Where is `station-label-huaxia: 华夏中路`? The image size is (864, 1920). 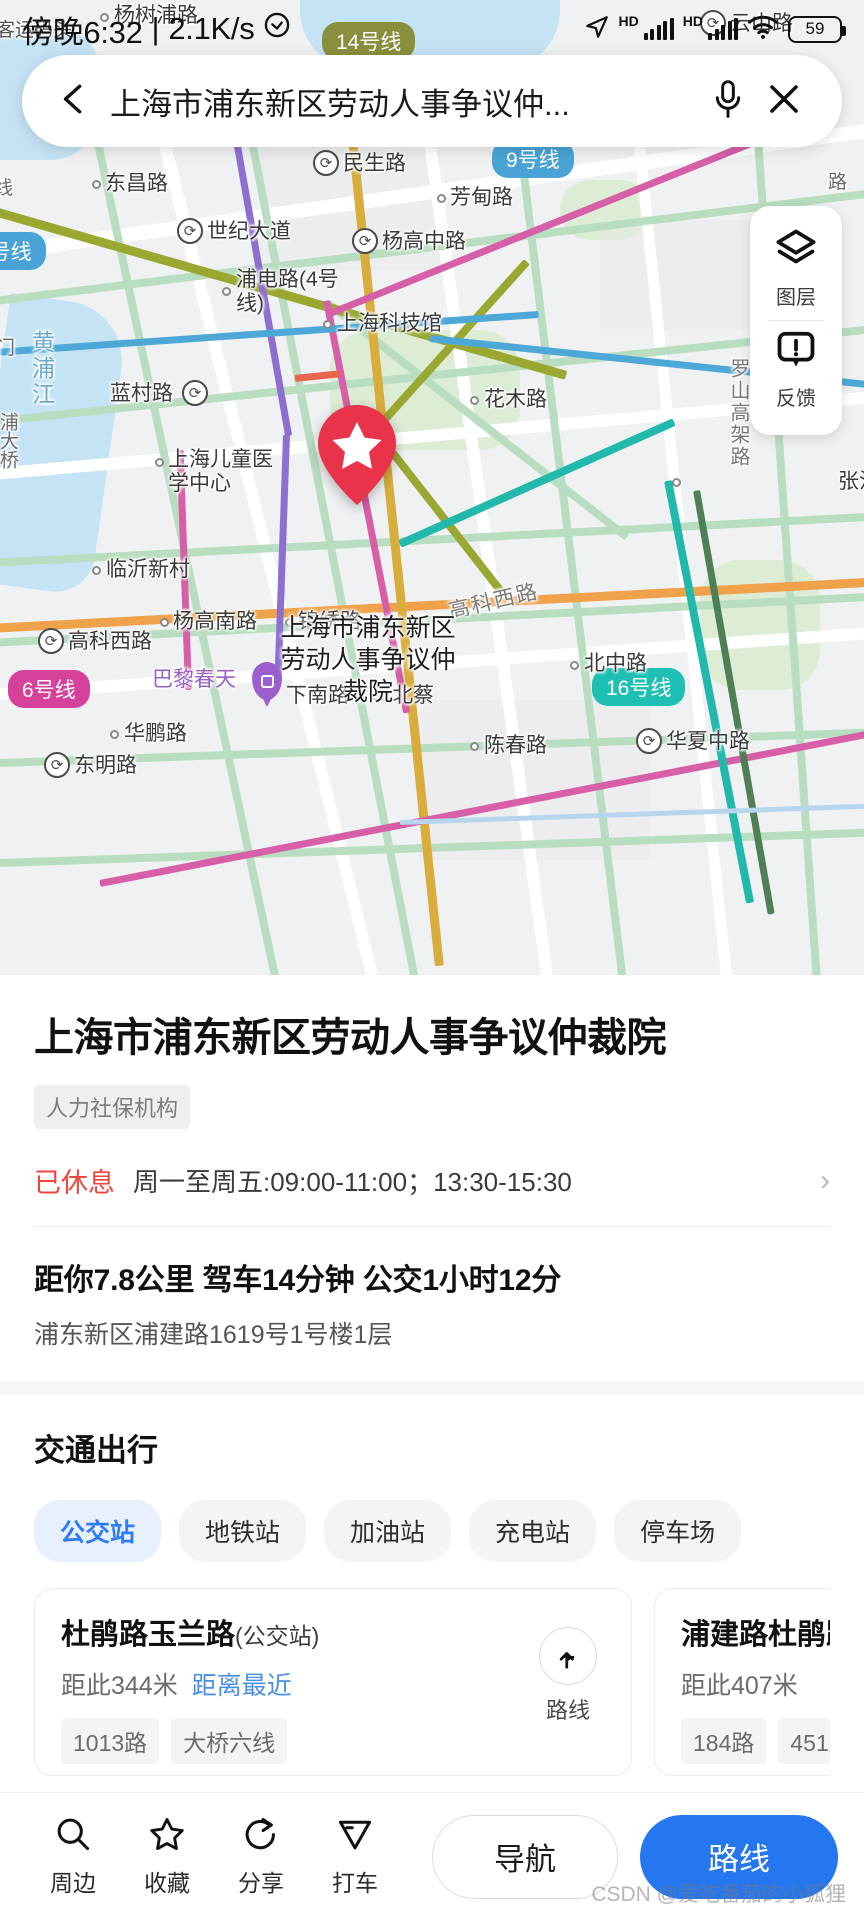
station-label-huaxia: 华夏中路 is located at coordinates (708, 741).